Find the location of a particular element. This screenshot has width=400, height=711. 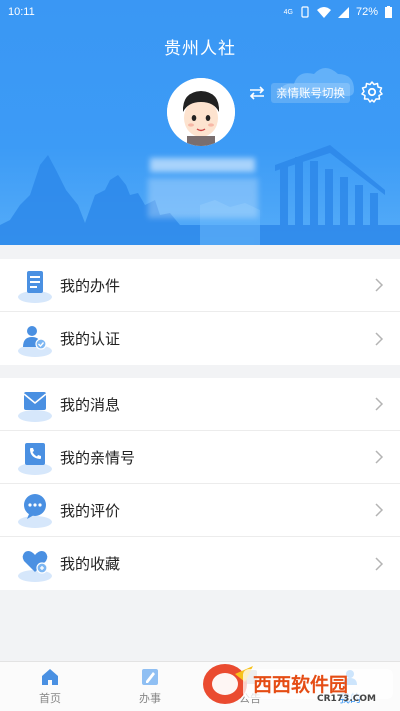

wifi-icon is located at coordinates (323, 12).